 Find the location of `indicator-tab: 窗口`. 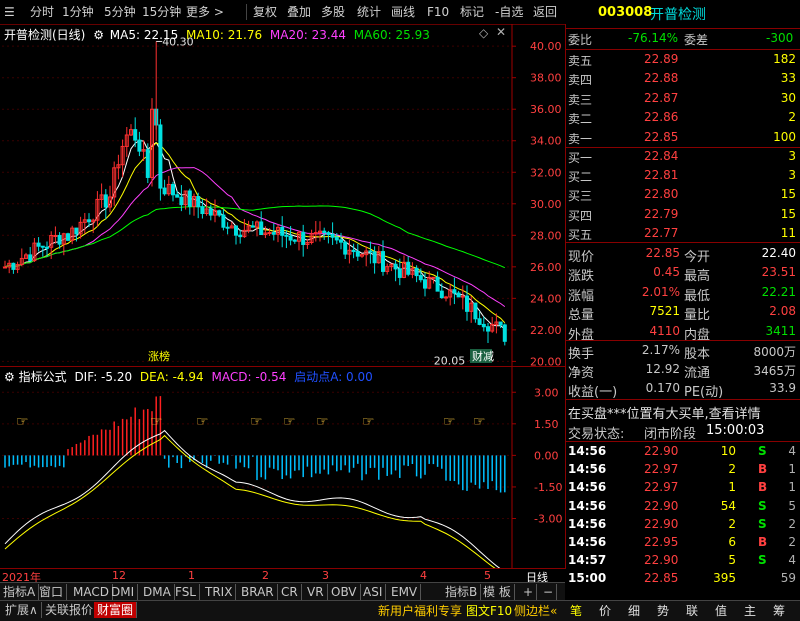

indicator-tab: 窗口 is located at coordinates (52, 592).